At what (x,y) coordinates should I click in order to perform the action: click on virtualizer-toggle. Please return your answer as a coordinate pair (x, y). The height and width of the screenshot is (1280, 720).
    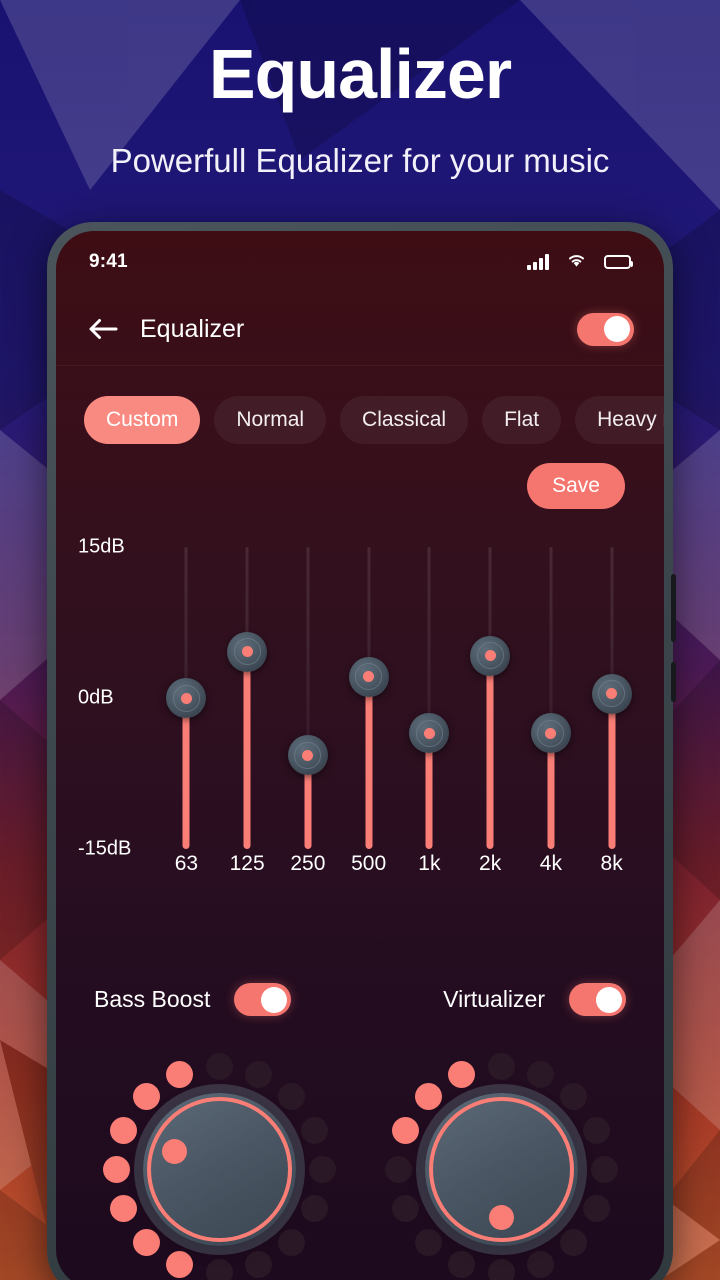
    Looking at the image, I should click on (597, 999).